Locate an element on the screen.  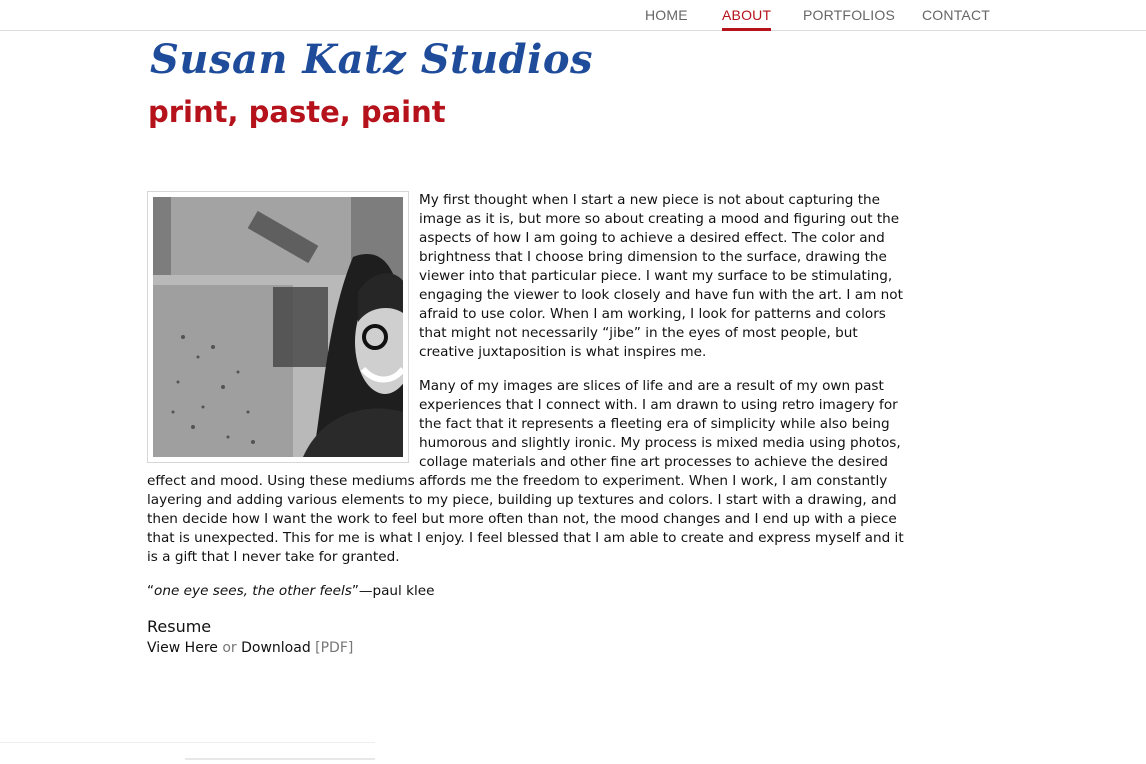
quote-open-mark: “ is located at coordinates (151, 591).